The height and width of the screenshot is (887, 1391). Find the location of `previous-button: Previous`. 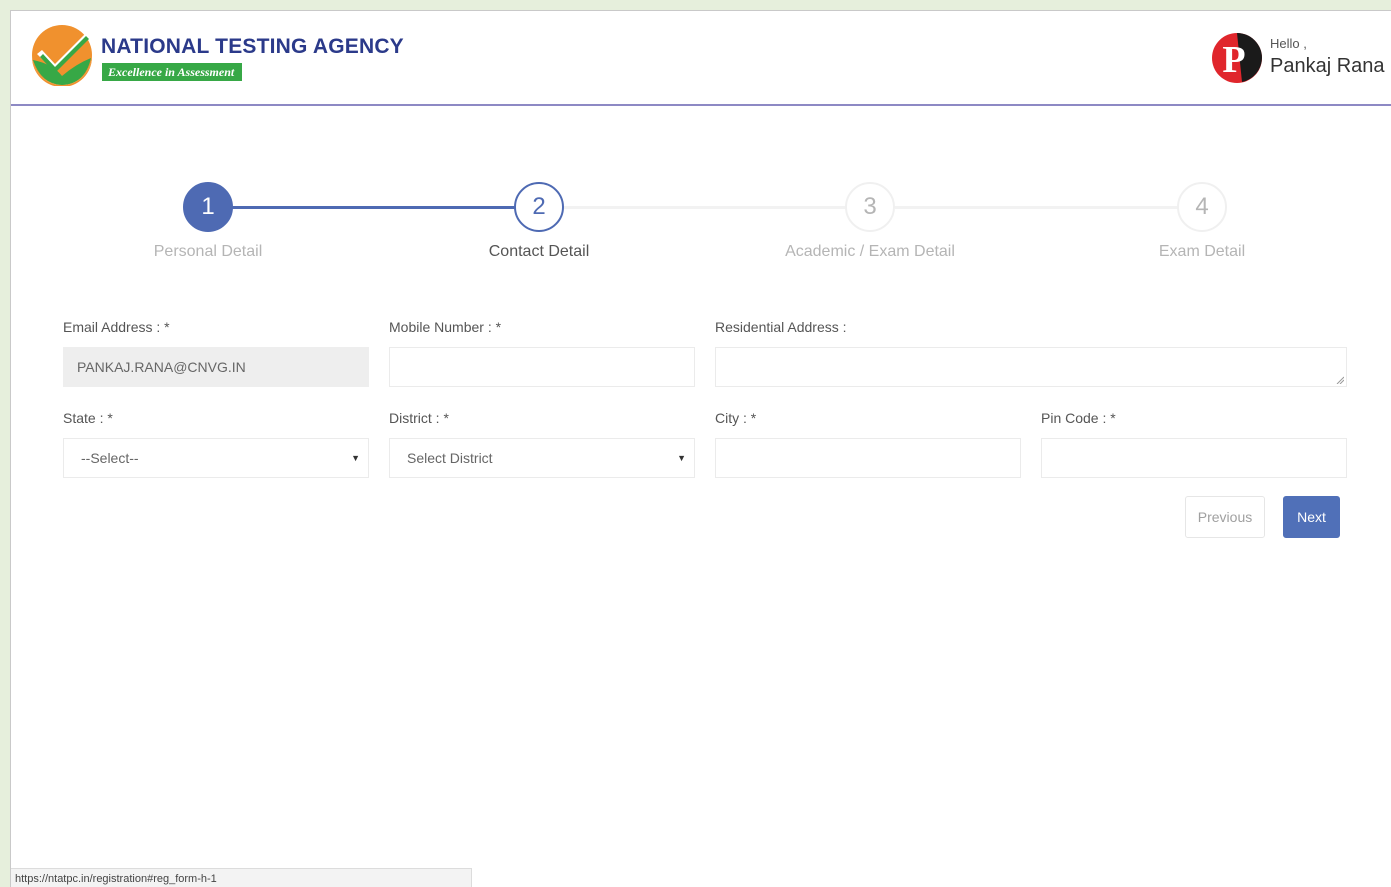

previous-button: Previous is located at coordinates (1225, 517).